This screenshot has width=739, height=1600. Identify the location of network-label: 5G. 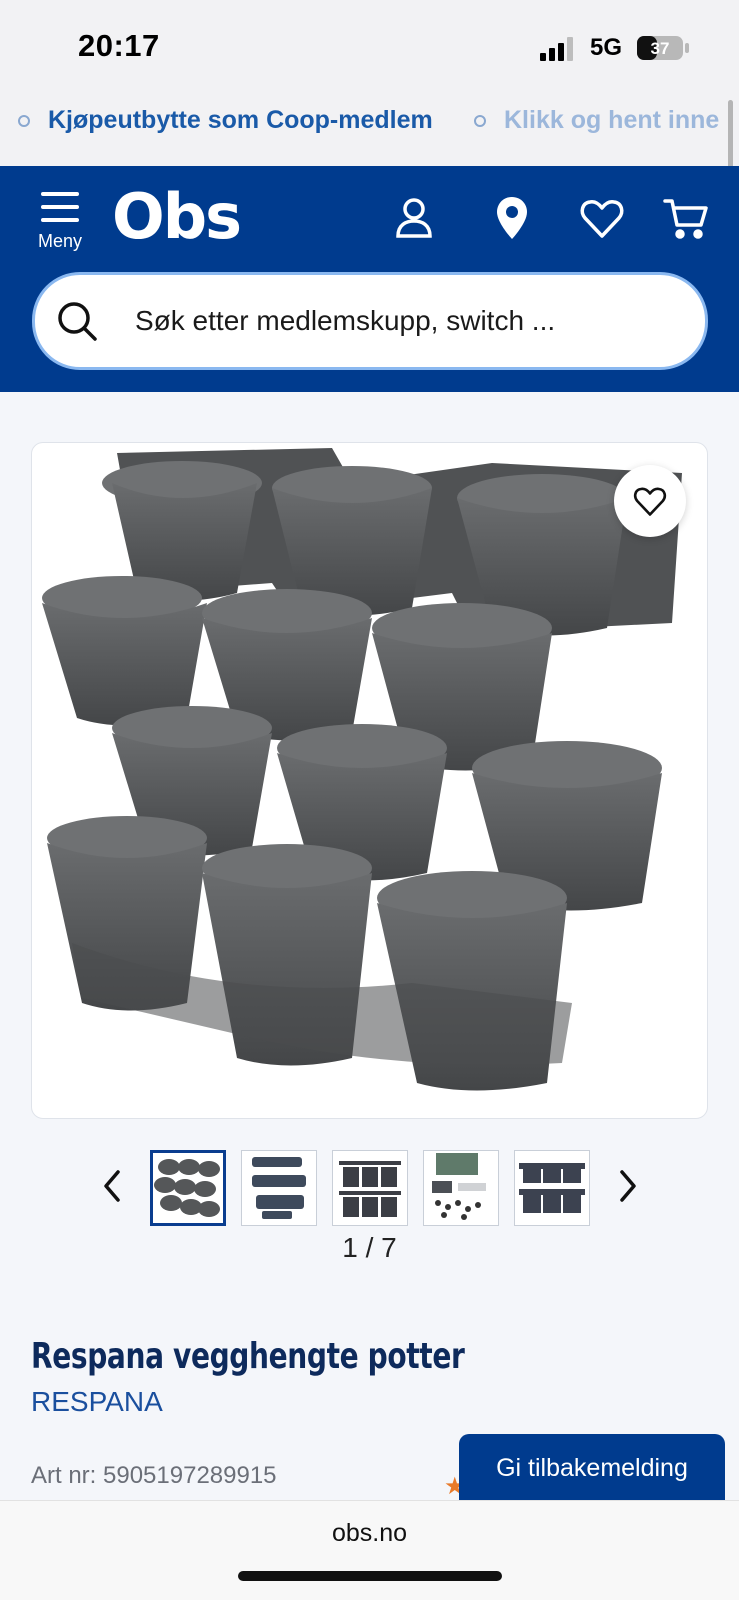
(606, 47).